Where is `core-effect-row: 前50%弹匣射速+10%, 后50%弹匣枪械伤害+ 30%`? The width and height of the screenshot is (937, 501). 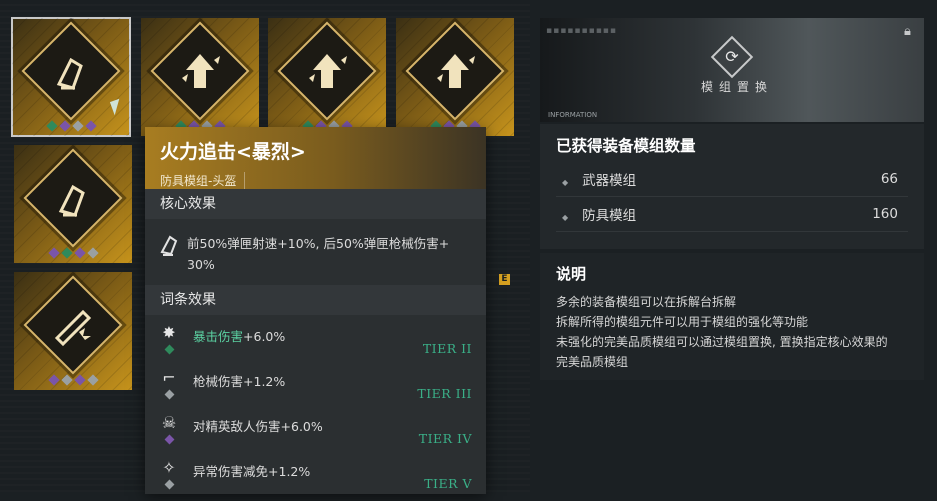 core-effect-row: 前50%弹匣射速+10%, 后50%弹匣枪械伤害+ 30% is located at coordinates (315, 252).